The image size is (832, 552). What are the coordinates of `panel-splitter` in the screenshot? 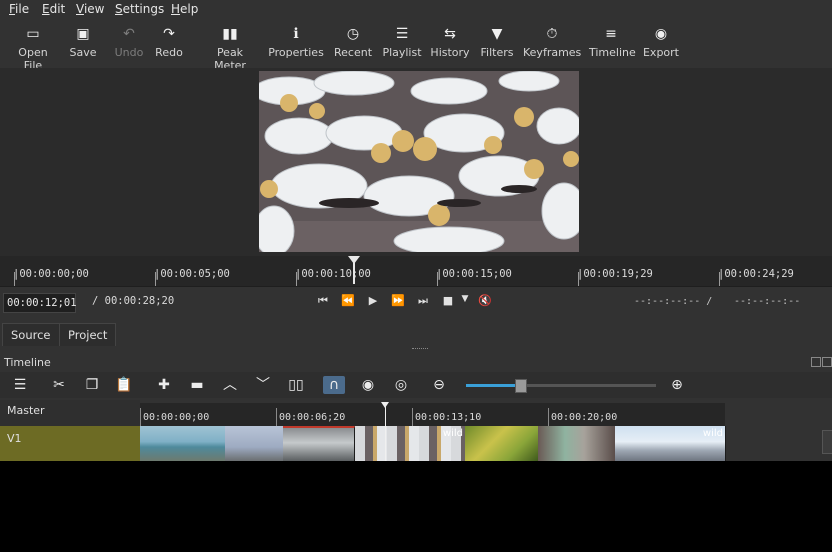 It's located at (420, 349).